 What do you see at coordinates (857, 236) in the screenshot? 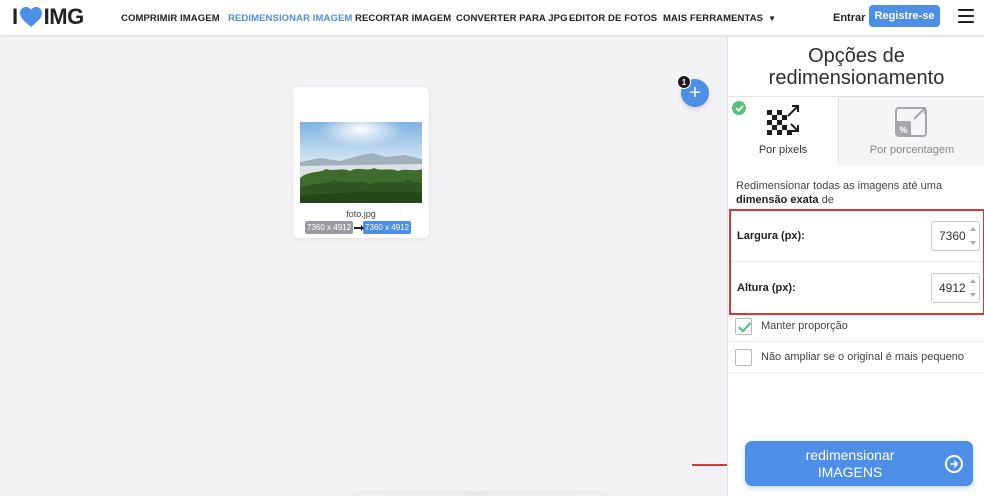
I see `width-row: Largura (px): 7360` at bounding box center [857, 236].